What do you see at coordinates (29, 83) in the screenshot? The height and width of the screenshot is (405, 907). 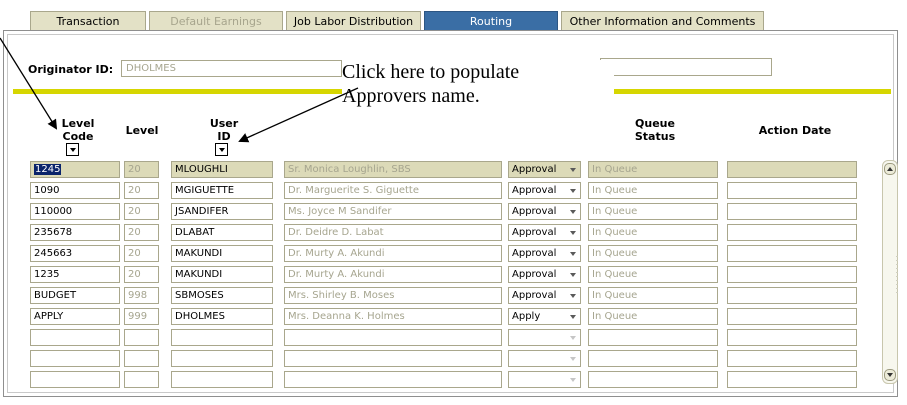 I see `arrow-to-level-code` at bounding box center [29, 83].